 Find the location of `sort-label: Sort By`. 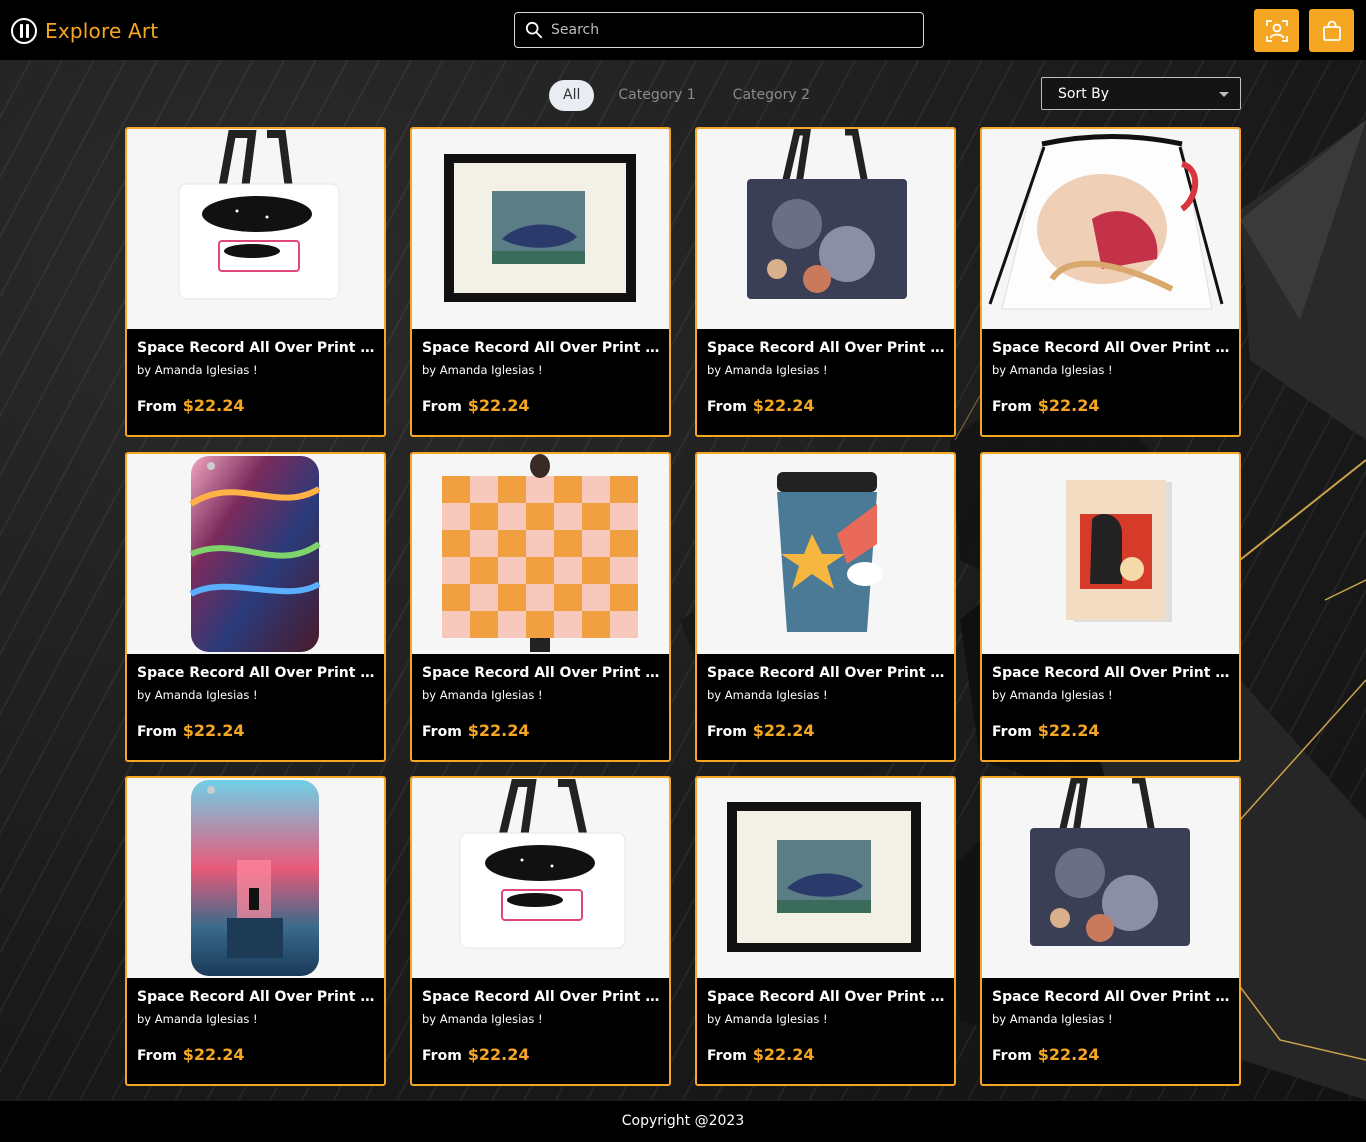

sort-label: Sort By is located at coordinates (1084, 93).